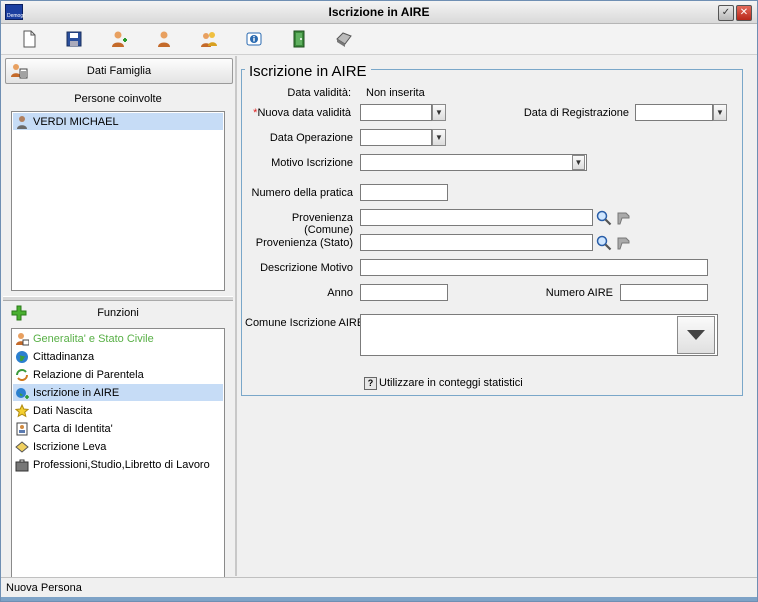  Describe the element at coordinates (118, 313) in the screenshot. I see `funzioni-label: Funzioni` at that location.